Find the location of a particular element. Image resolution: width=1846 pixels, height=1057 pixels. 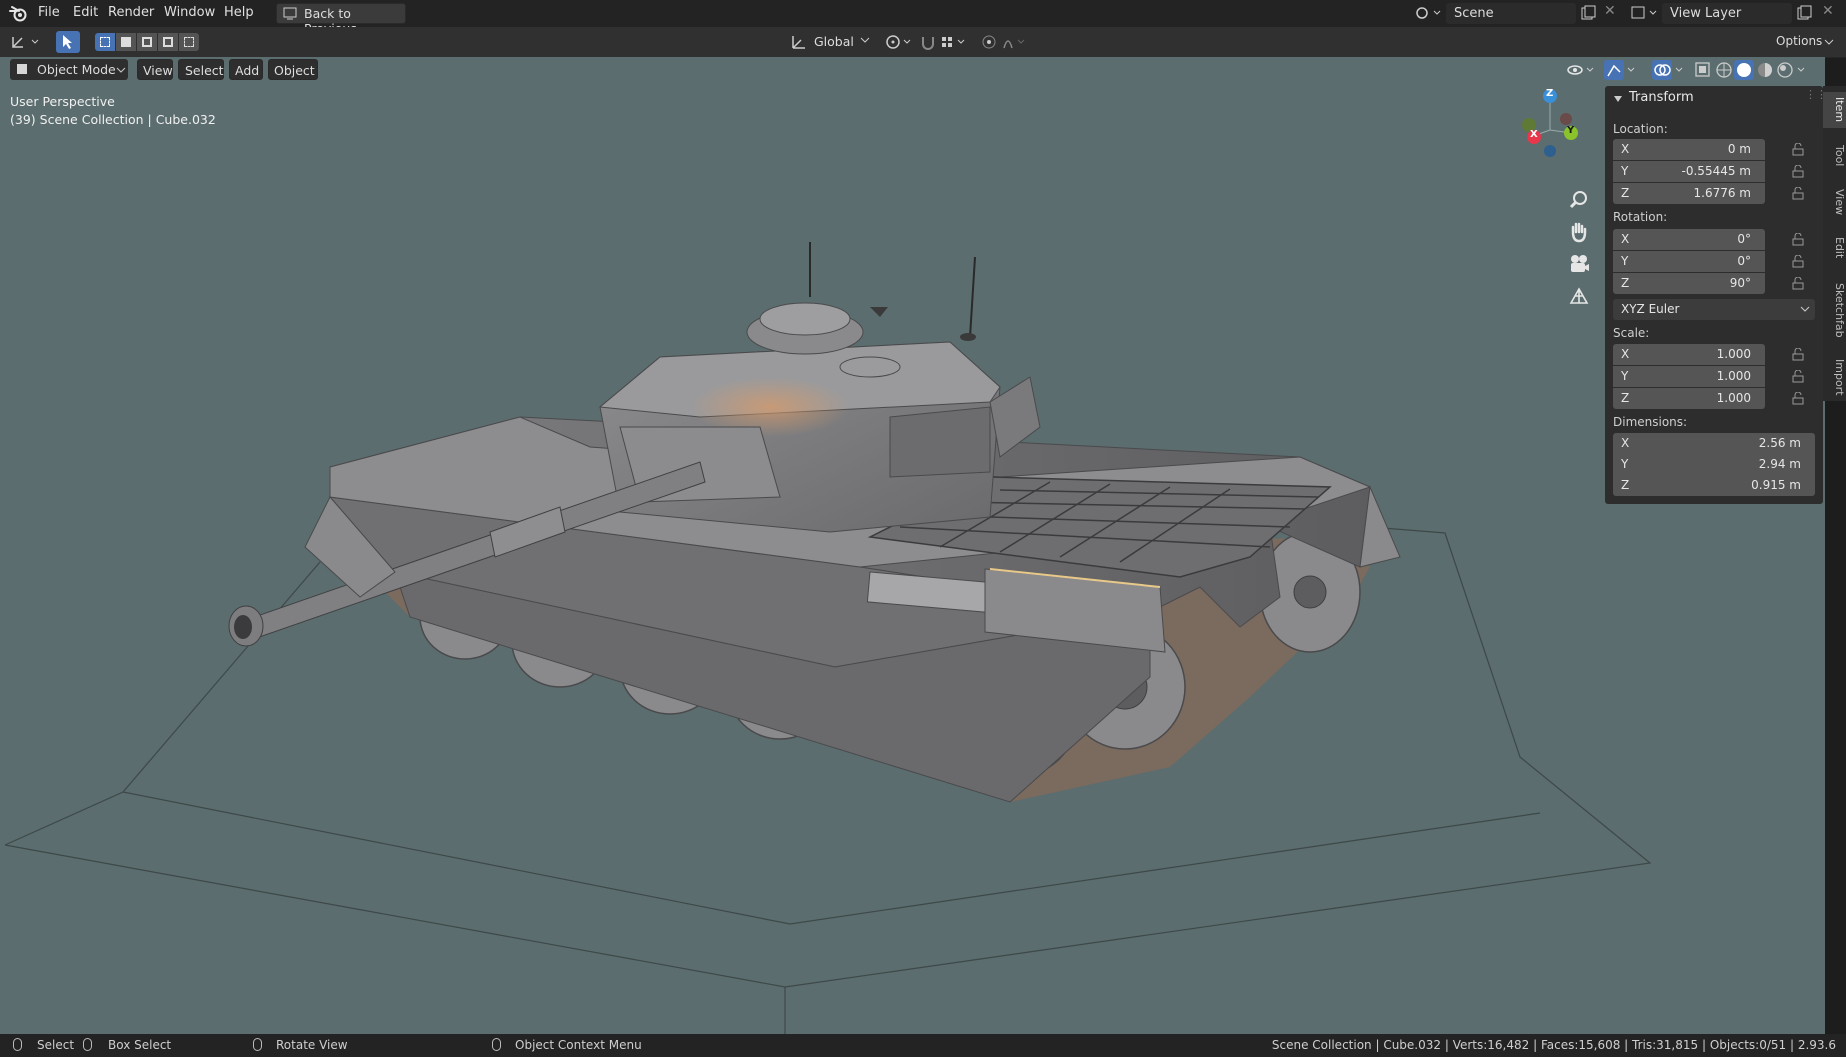

dimensions-label: Dimensions: is located at coordinates (1650, 422).